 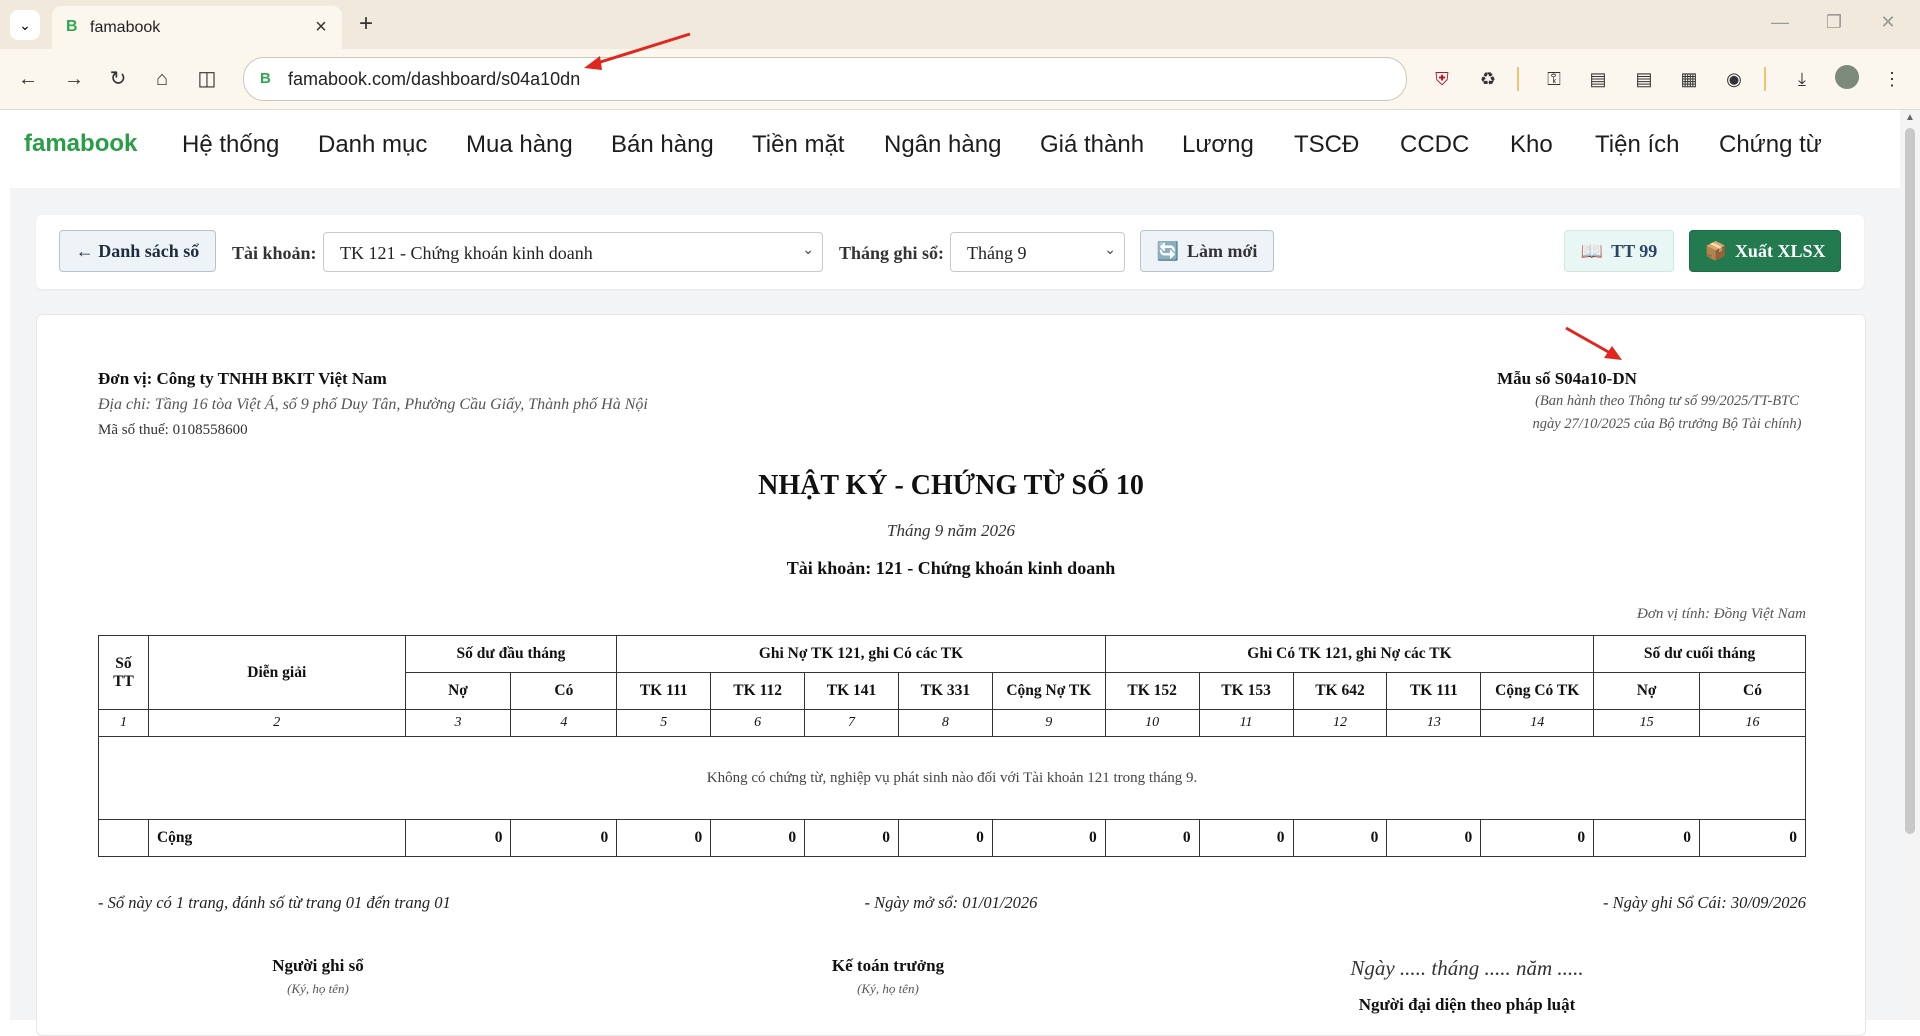 What do you see at coordinates (662, 145) in the screenshot?
I see `nav-item-ban-hang: Bán hàng` at bounding box center [662, 145].